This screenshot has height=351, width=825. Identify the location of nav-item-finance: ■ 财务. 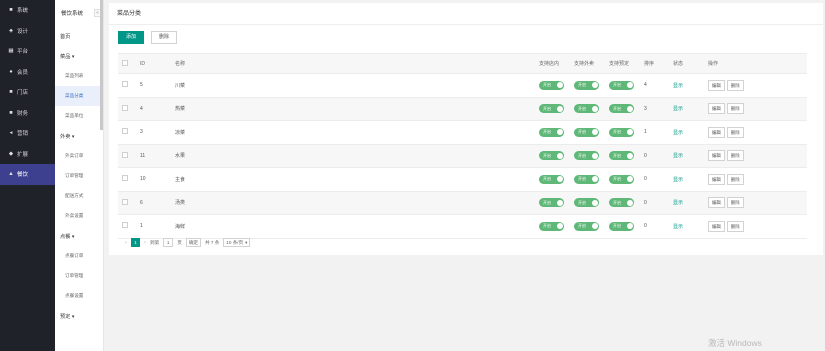
(27, 113).